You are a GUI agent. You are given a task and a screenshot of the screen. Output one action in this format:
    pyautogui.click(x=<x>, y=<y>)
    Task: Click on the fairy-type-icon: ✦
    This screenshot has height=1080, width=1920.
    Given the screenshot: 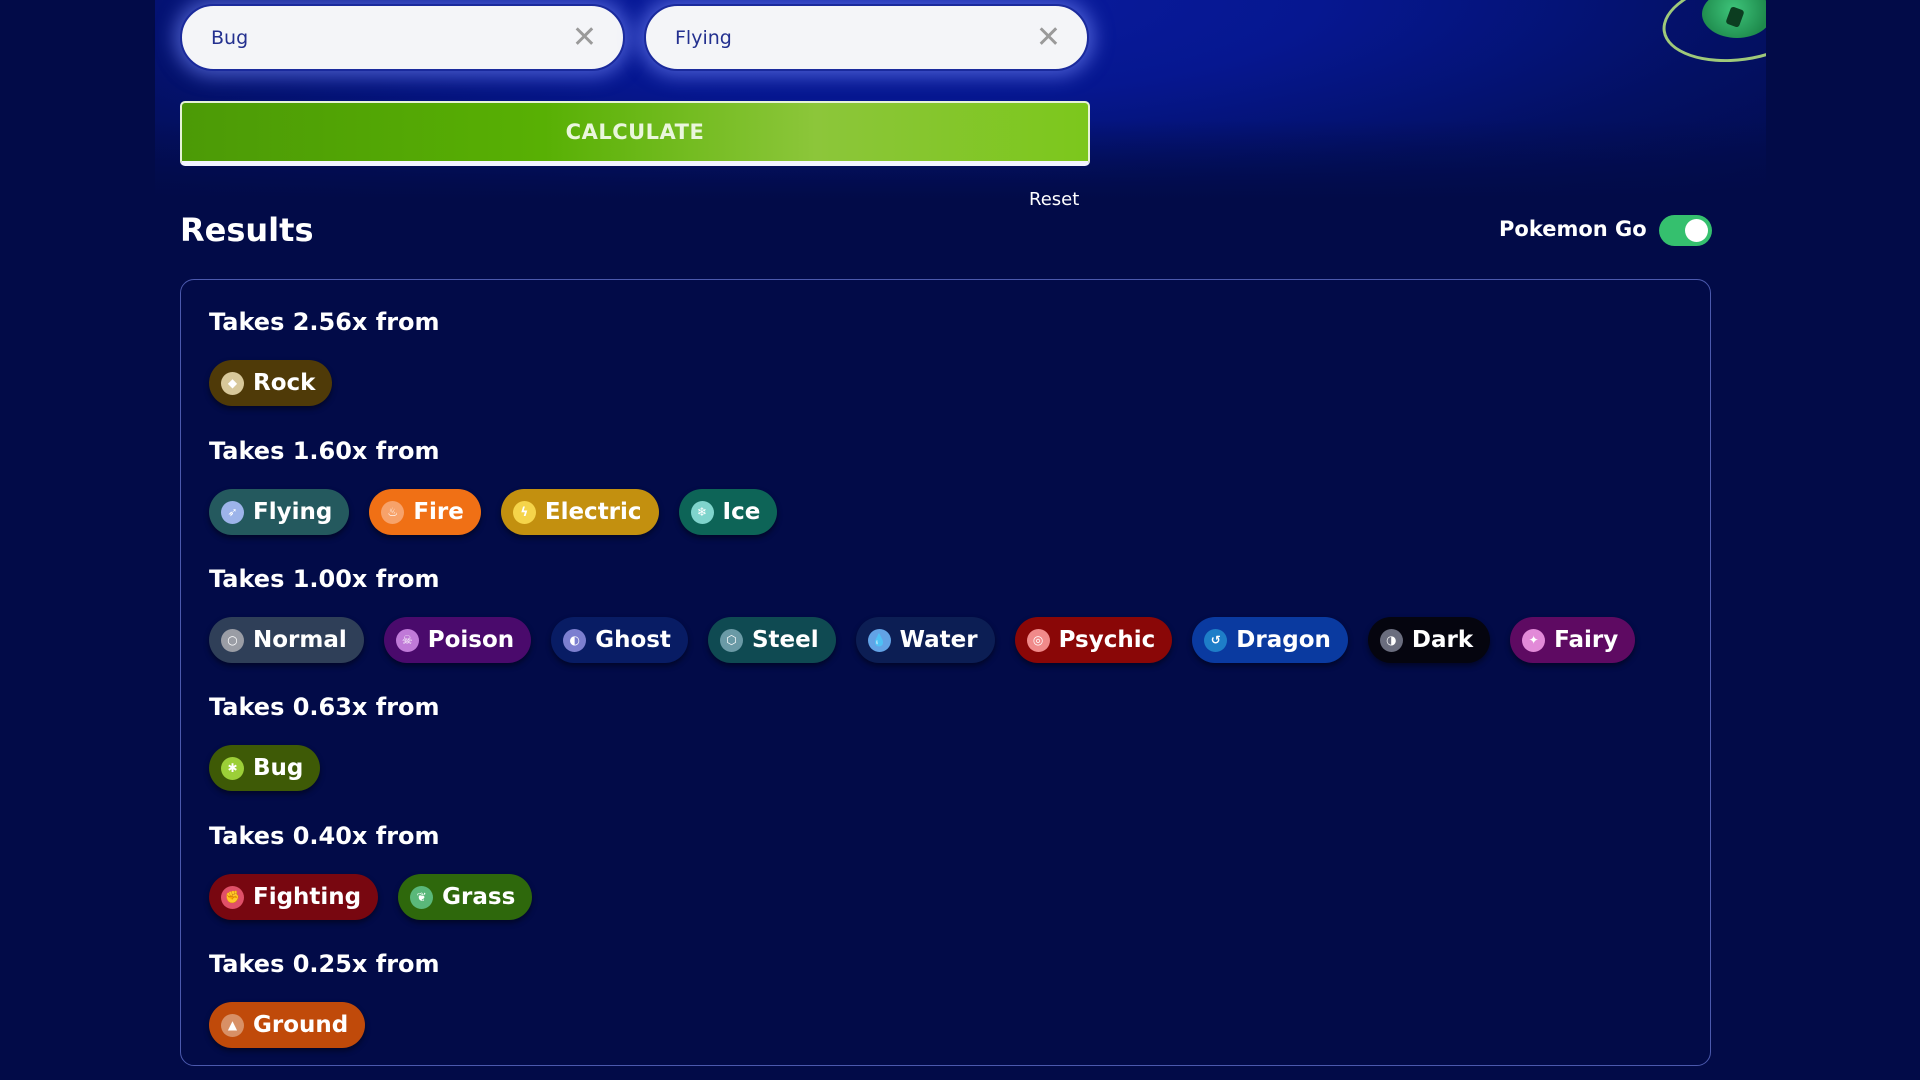 What is the action you would take?
    pyautogui.click(x=1534, y=640)
    